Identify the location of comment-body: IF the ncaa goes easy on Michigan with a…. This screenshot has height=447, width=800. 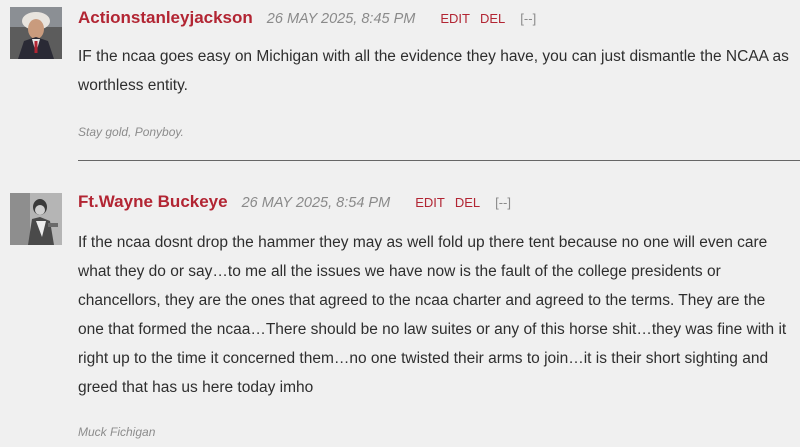
(433, 71).